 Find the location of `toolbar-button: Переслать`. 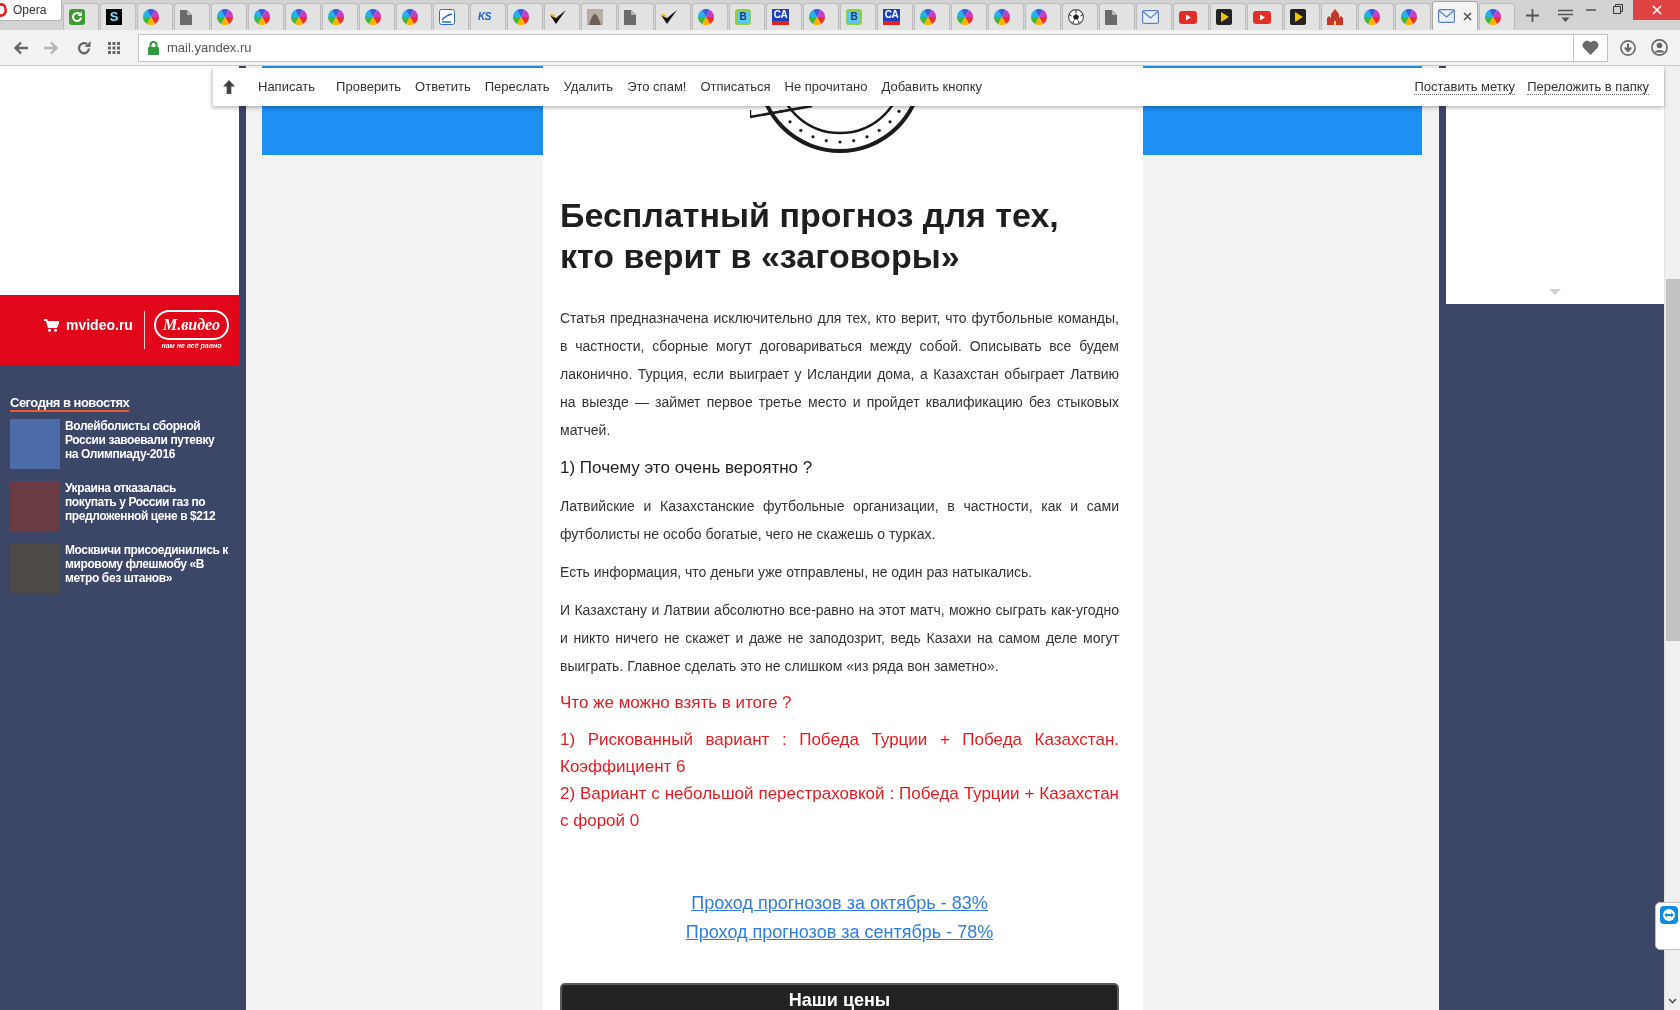

toolbar-button: Переслать is located at coordinates (517, 87).